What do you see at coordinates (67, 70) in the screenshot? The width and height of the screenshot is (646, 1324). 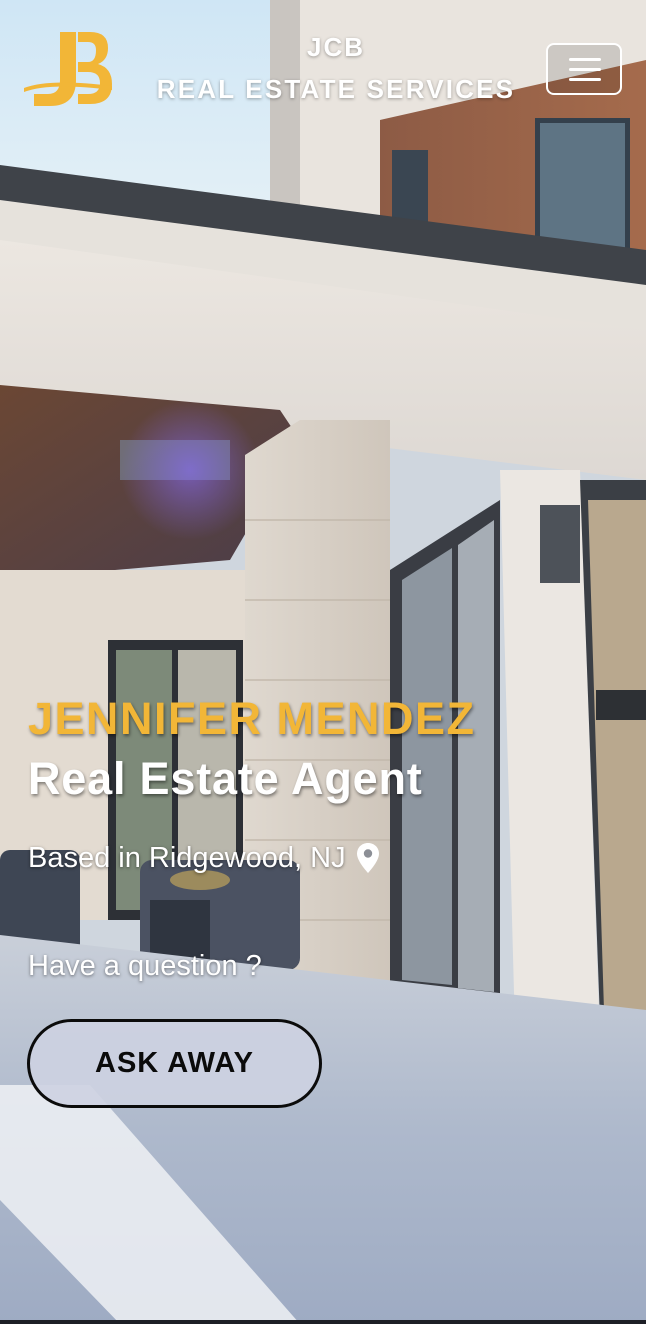 I see `jcb-logo-icon` at bounding box center [67, 70].